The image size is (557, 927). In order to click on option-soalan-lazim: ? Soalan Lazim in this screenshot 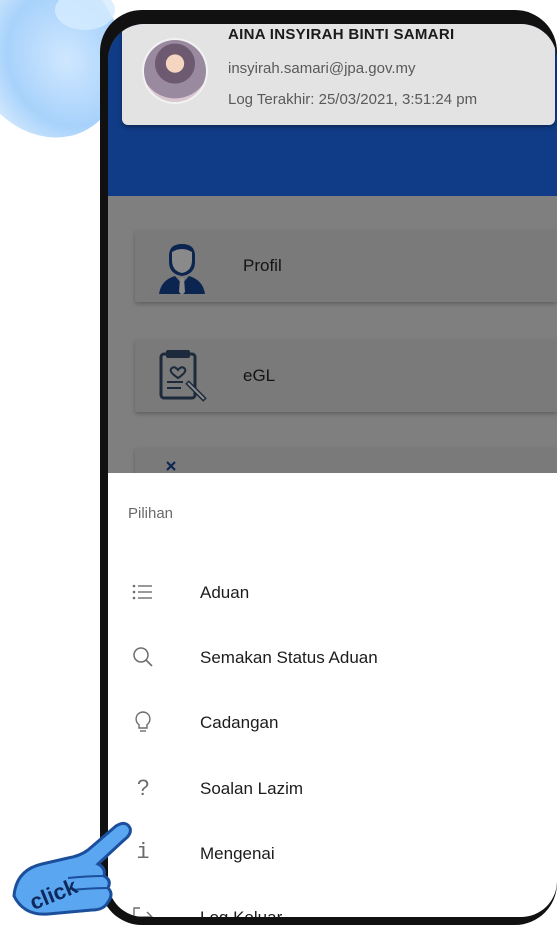, I will do `click(332, 789)`.